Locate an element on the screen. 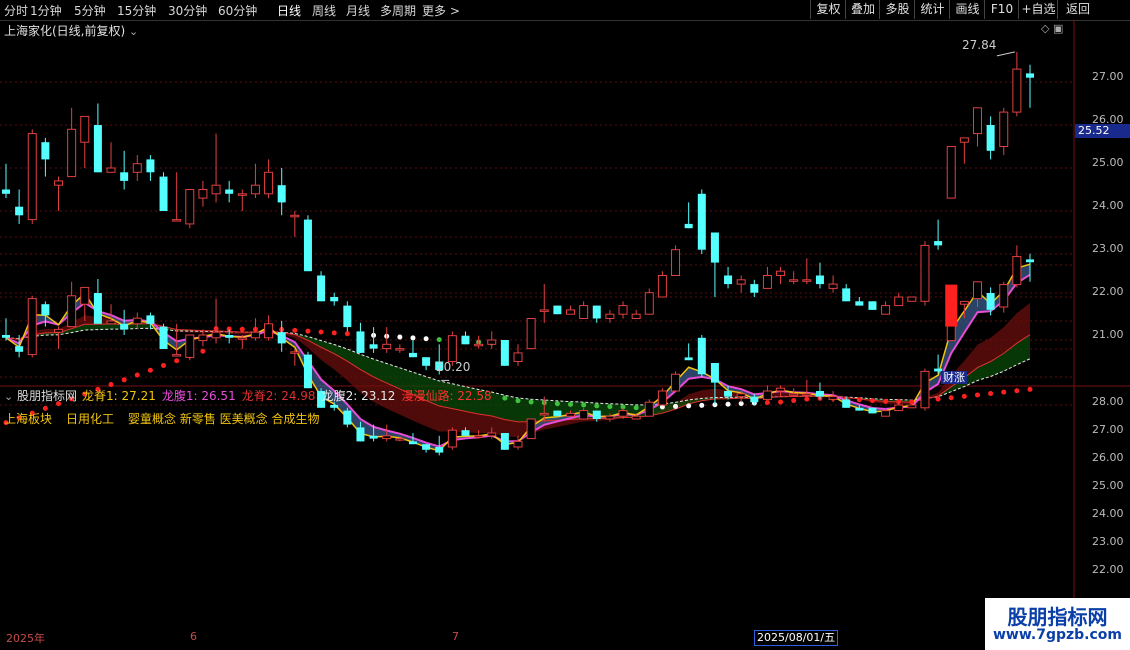 The height and width of the screenshot is (650, 1130). concept-label: 上海板块 is located at coordinates (28, 418).